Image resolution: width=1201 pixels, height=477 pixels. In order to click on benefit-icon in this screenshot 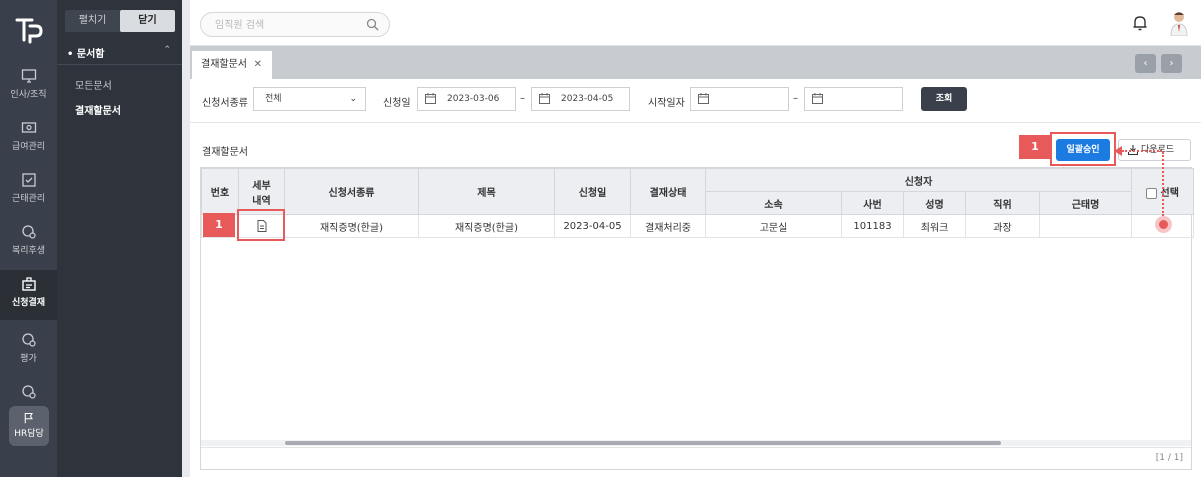, I will do `click(28, 232)`.